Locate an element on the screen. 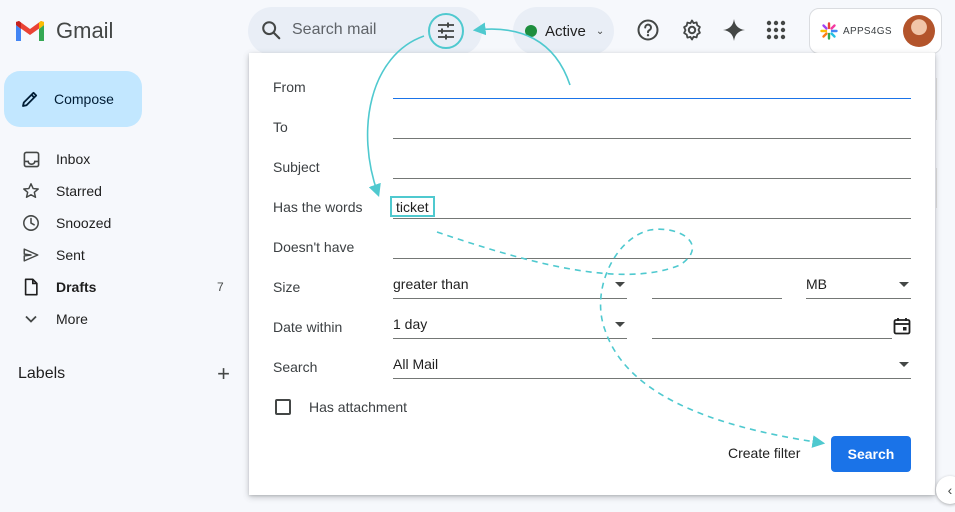 The height and width of the screenshot is (512, 955). search-scope-value: All Mail is located at coordinates (416, 364).